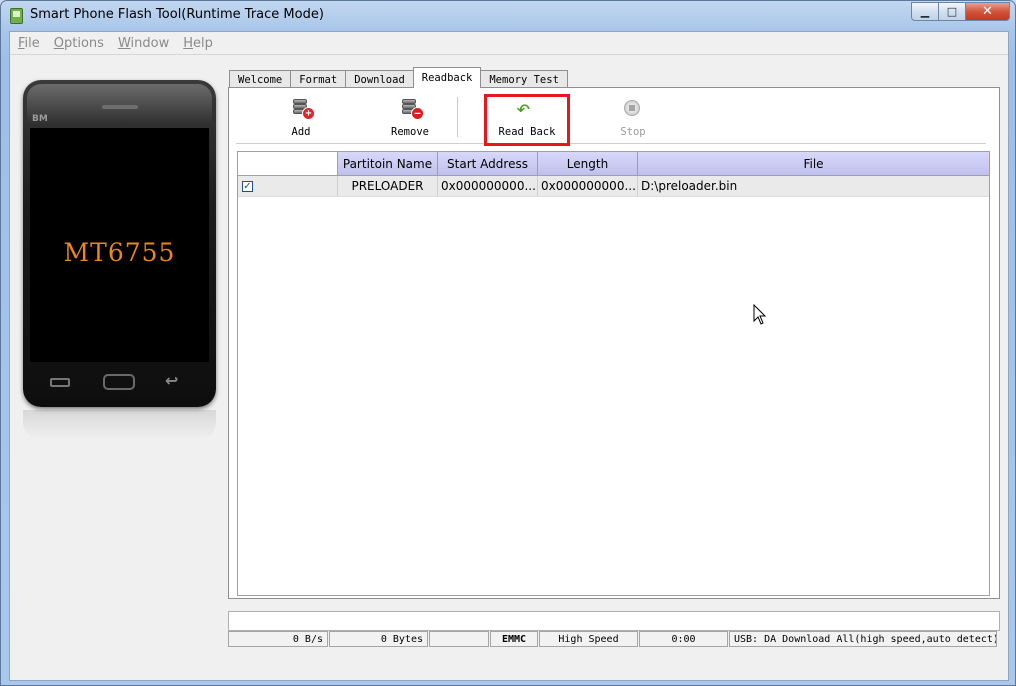  Describe the element at coordinates (16, 16) in the screenshot. I see `app-icon` at that location.